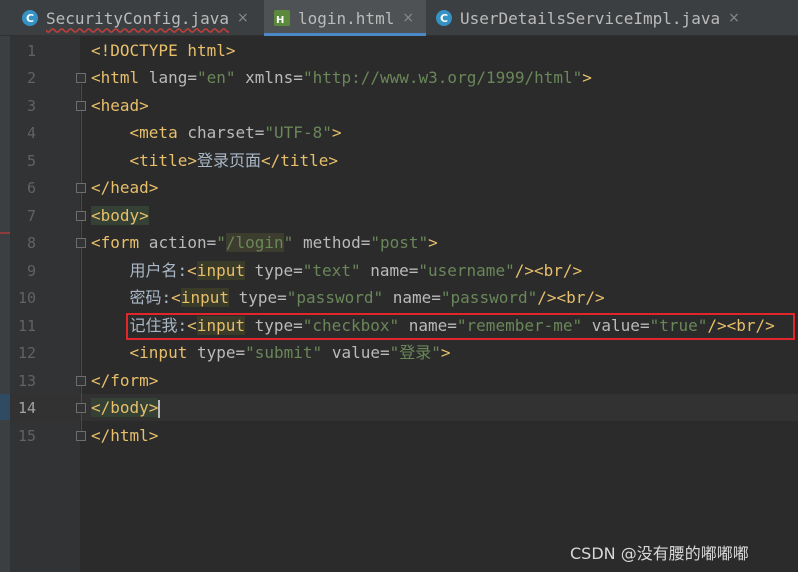 This screenshot has height=572, width=798. Describe the element at coordinates (593, 18) in the screenshot. I see `tab-userdetailsserviceimpl-java: C UserDetailsServiceImpl.java ×` at that location.